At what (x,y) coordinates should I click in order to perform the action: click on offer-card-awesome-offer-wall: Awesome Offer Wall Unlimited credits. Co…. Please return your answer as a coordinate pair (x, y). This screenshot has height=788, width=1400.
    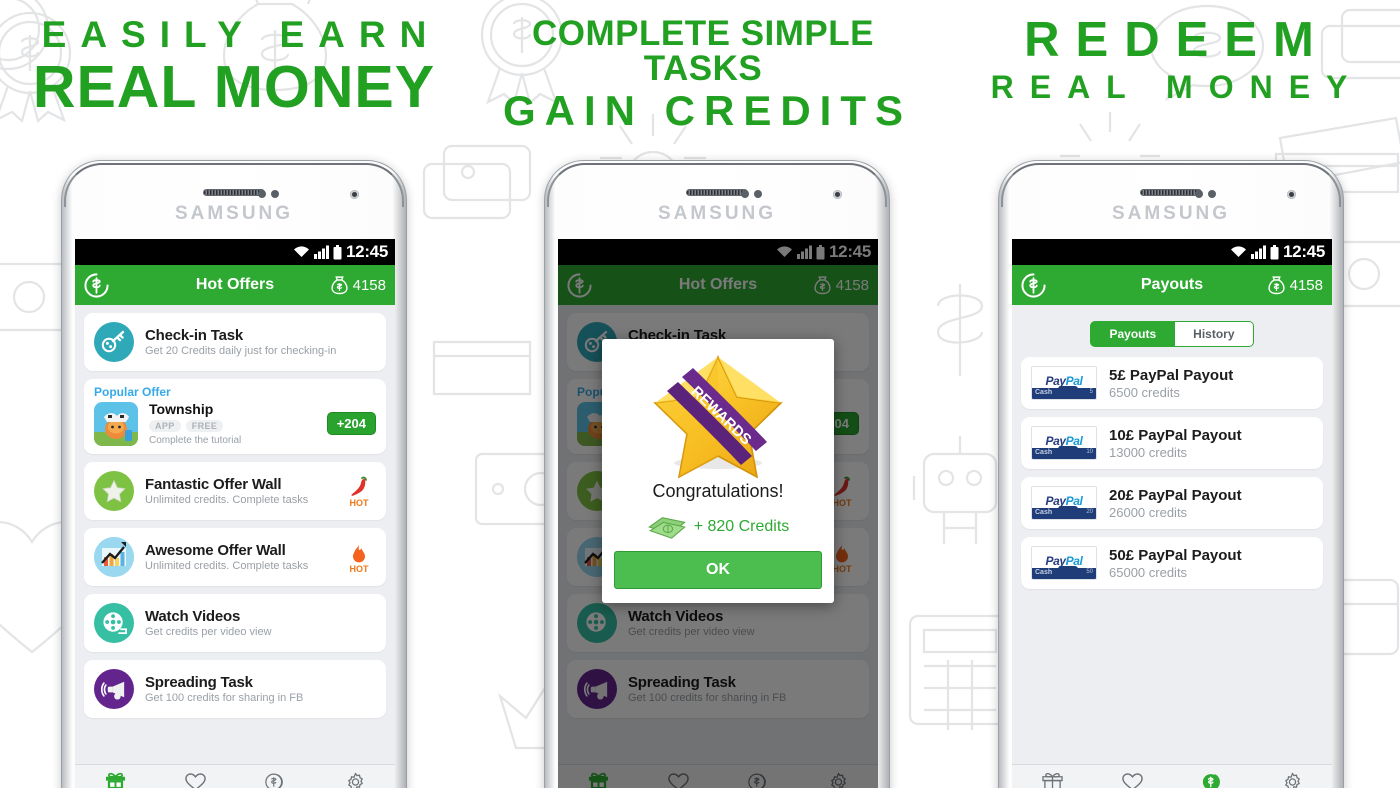
    Looking at the image, I should click on (235, 557).